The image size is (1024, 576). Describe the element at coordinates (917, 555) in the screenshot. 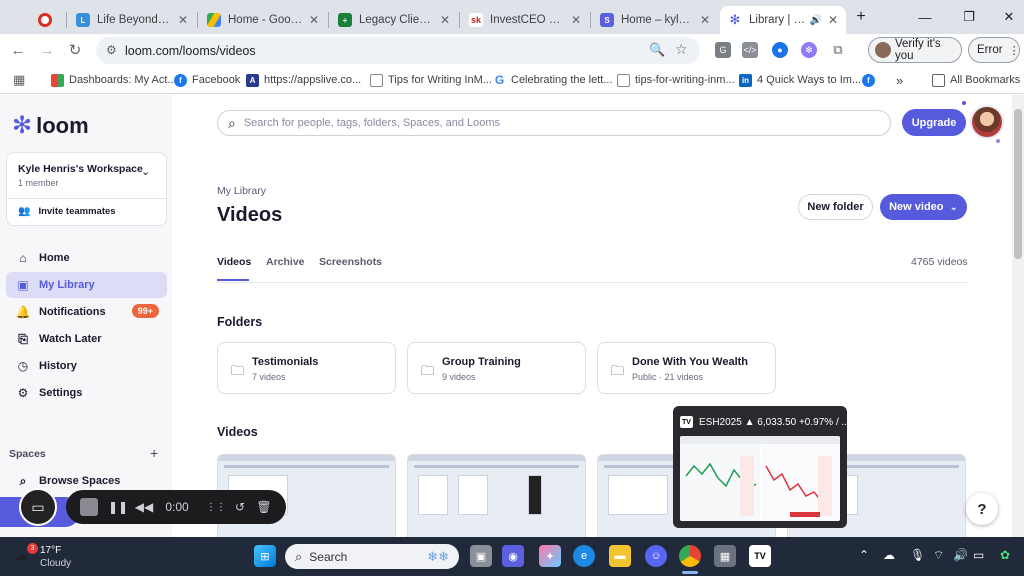

I see `microphone-icon: 🎙` at that location.